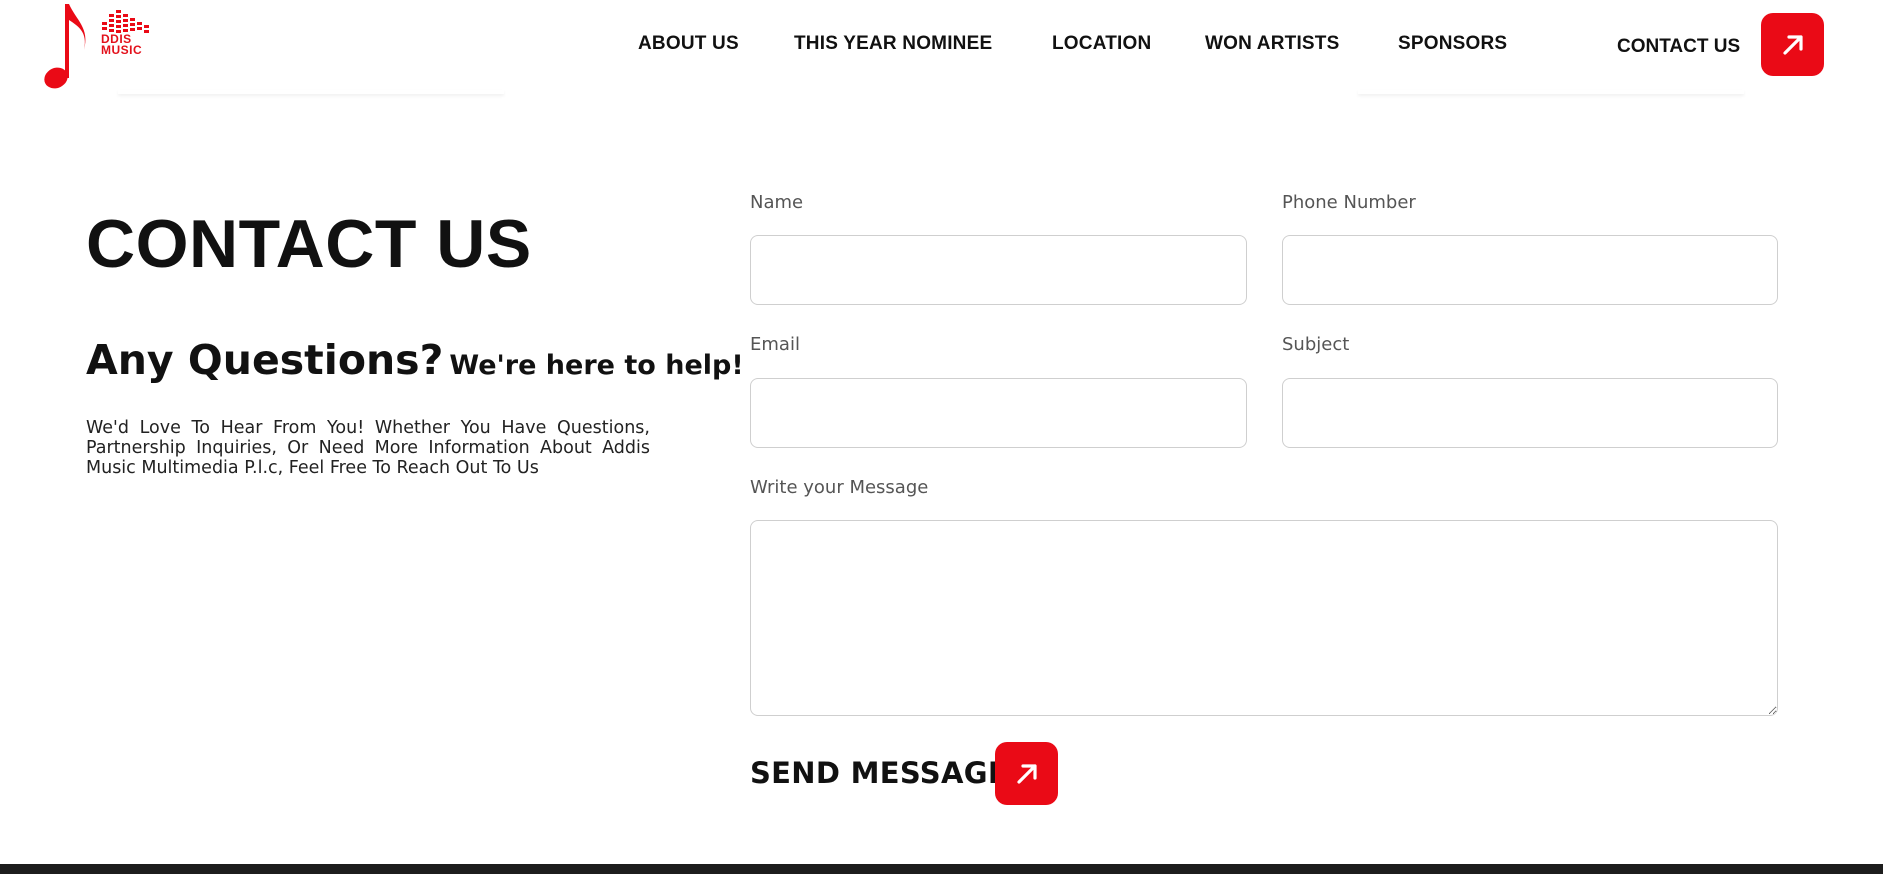 The width and height of the screenshot is (1883, 874). Describe the element at coordinates (1316, 344) in the screenshot. I see `subject-label: Subject` at that location.